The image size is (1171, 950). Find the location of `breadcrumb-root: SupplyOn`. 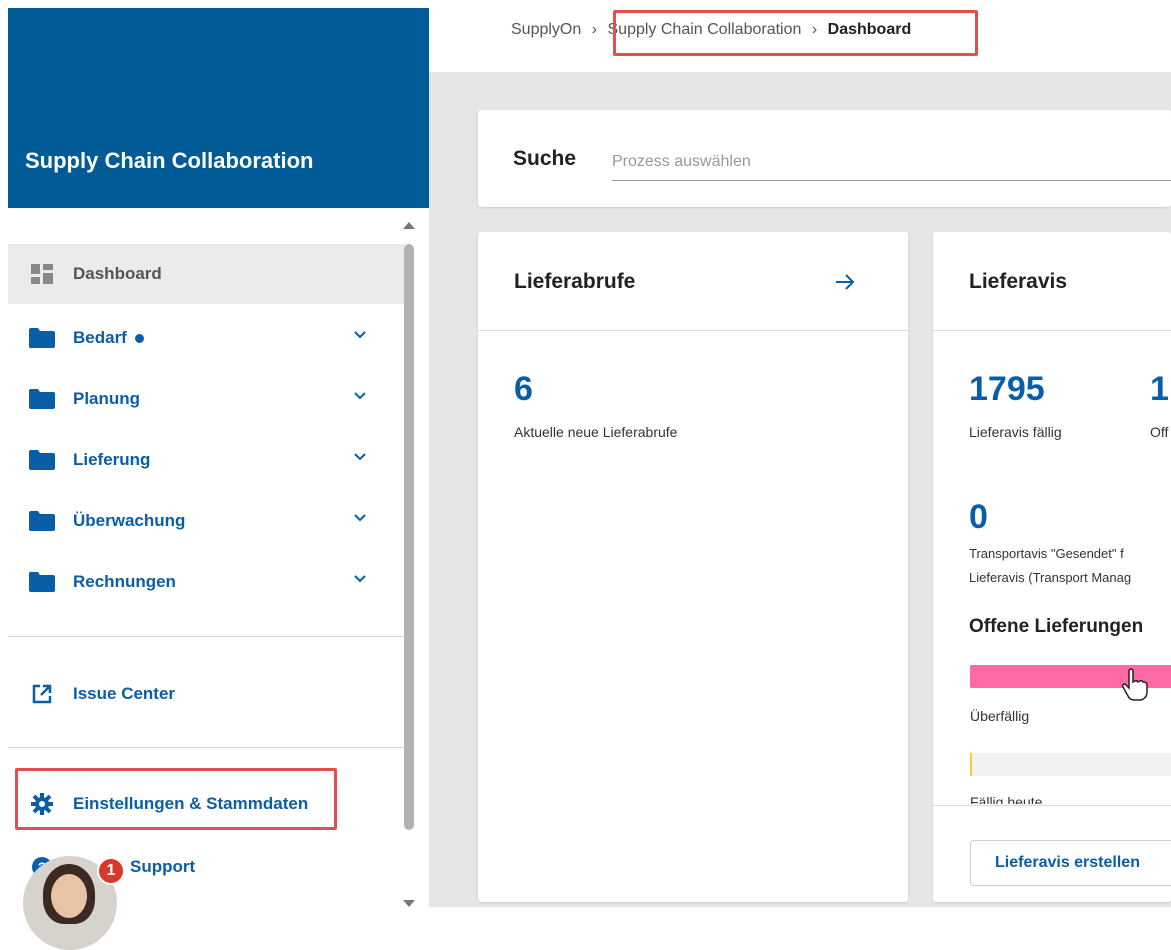

breadcrumb-root: SupplyOn is located at coordinates (546, 29).